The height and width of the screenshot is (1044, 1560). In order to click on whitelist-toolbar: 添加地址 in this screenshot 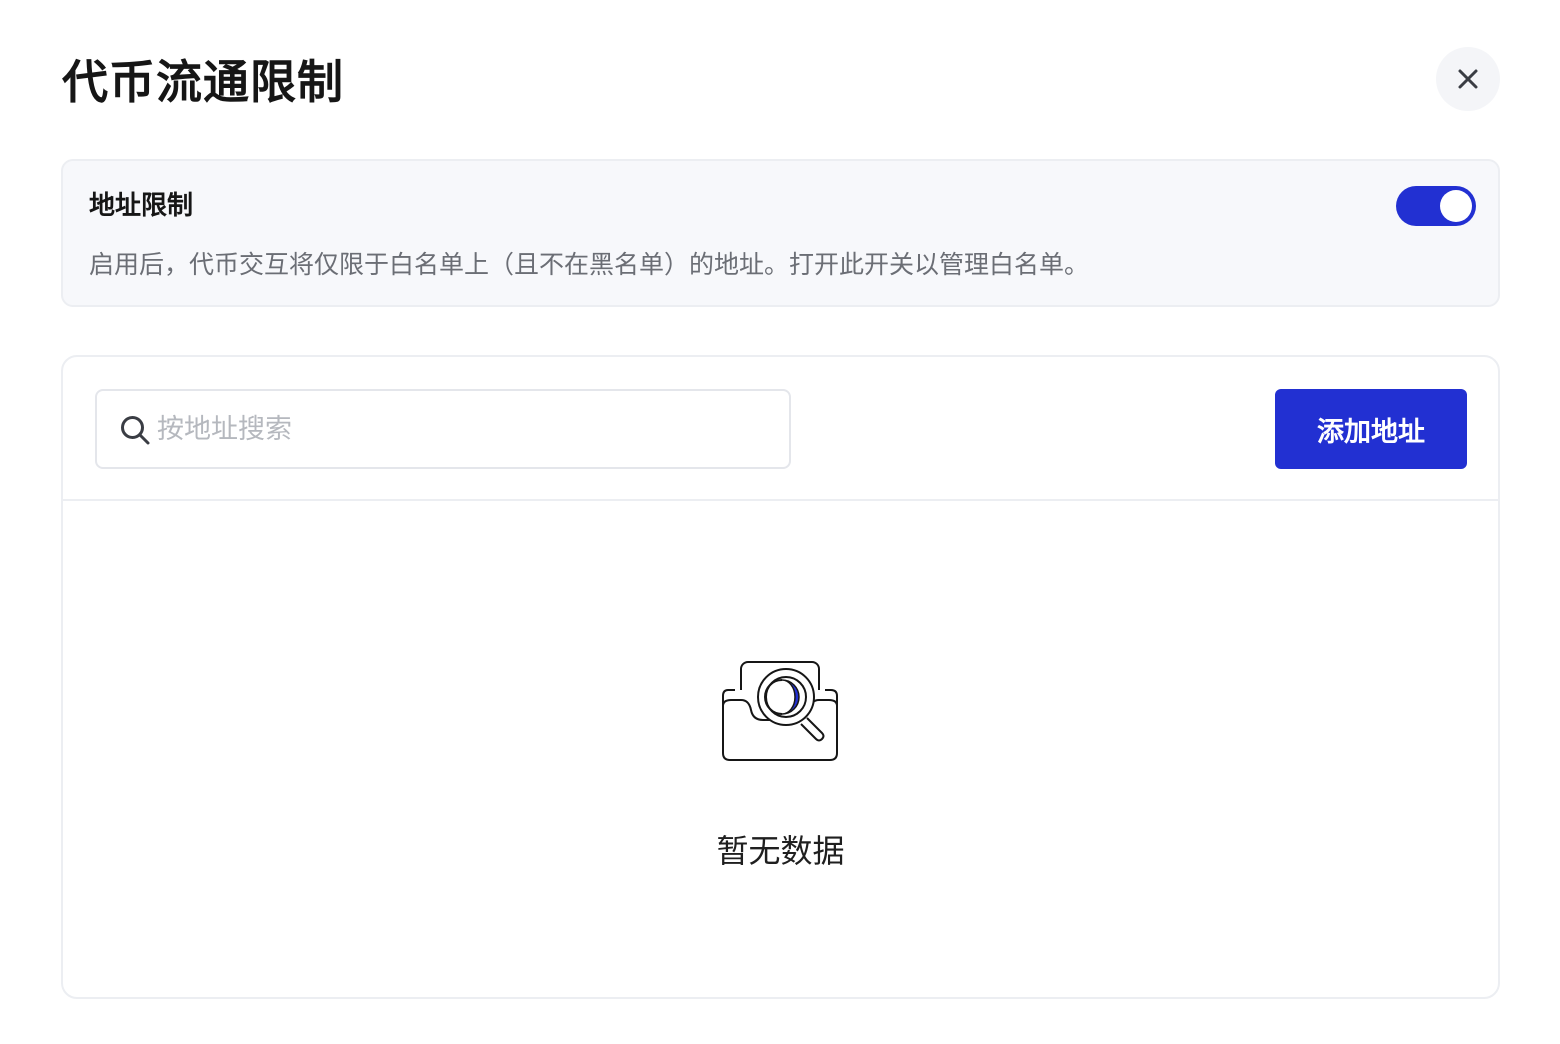, I will do `click(780, 429)`.